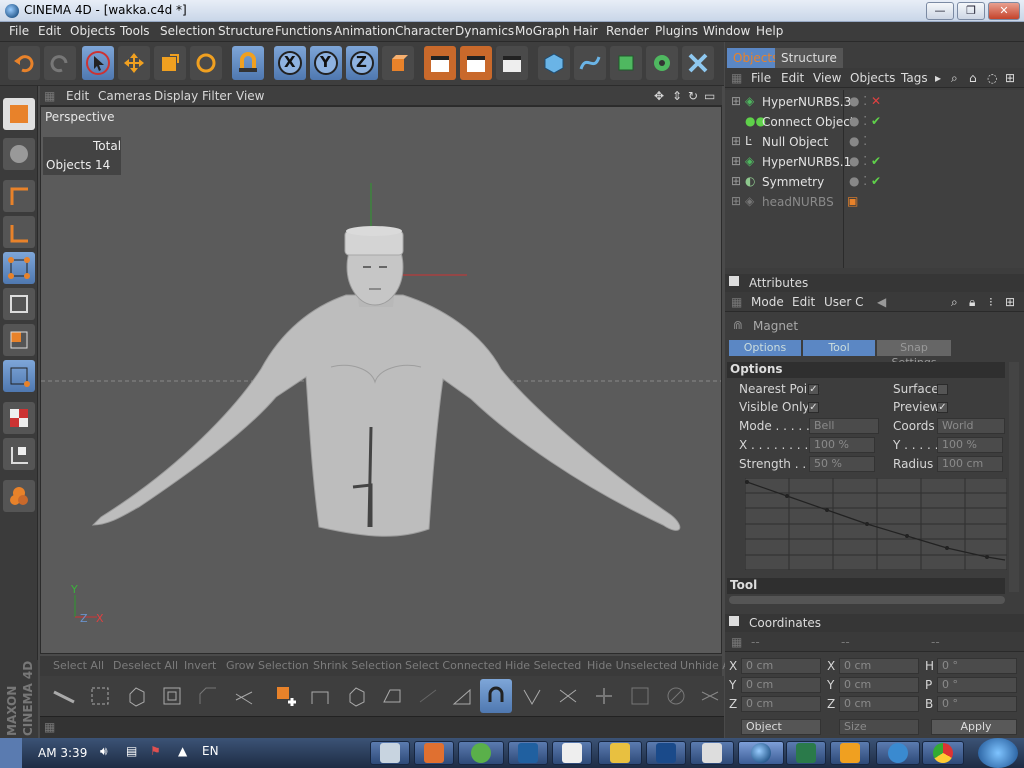 This screenshot has height=768, width=1024. I want to click on lock-icon: ▣, so click(852, 201).